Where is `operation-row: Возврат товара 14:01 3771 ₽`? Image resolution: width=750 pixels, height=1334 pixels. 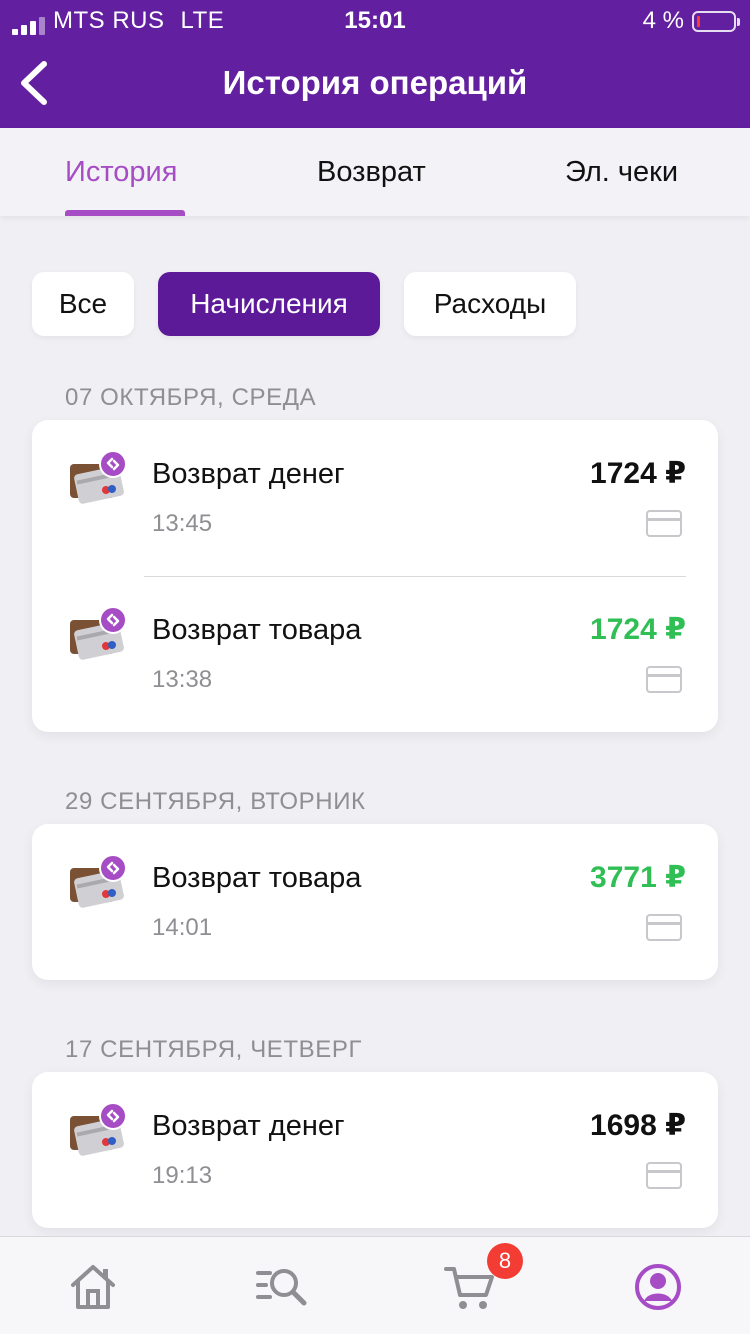
operation-row: Возврат товара 14:01 3771 ₽ is located at coordinates (375, 902).